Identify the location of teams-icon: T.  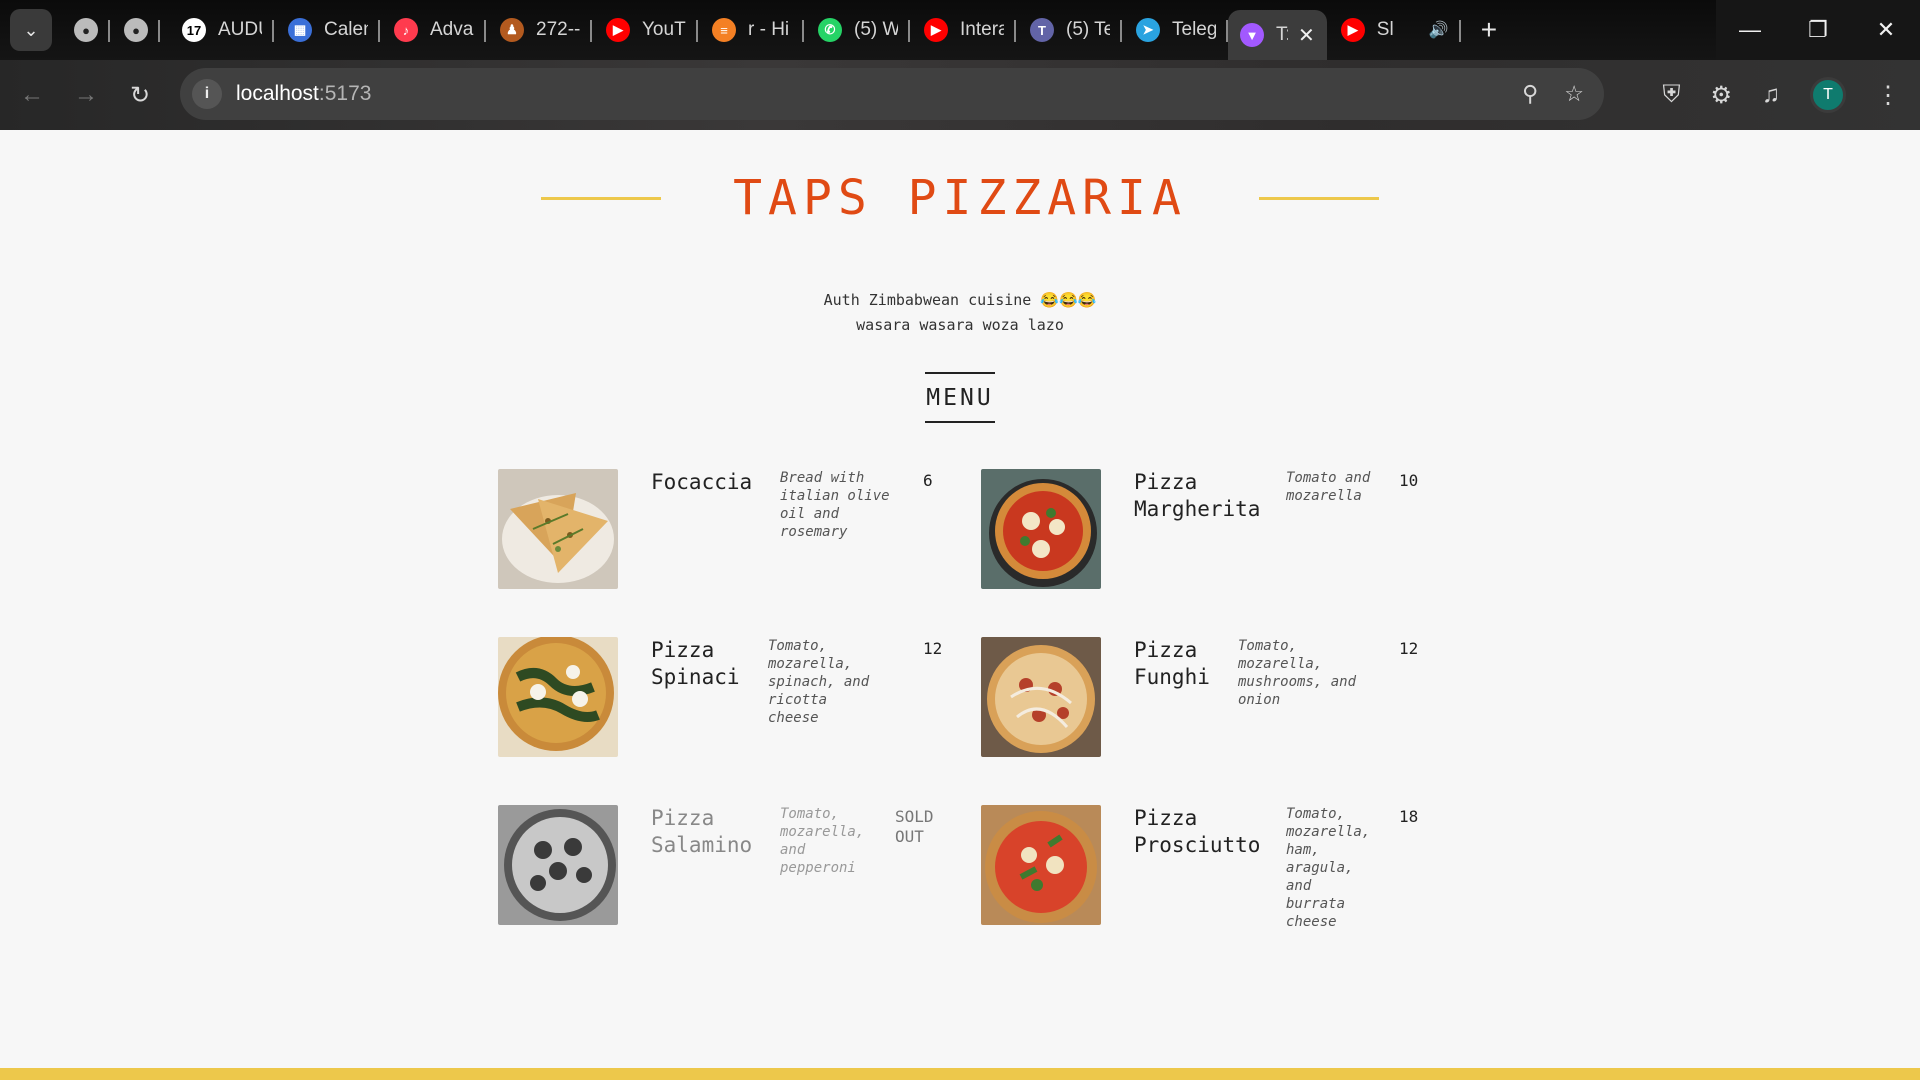
(1042, 30).